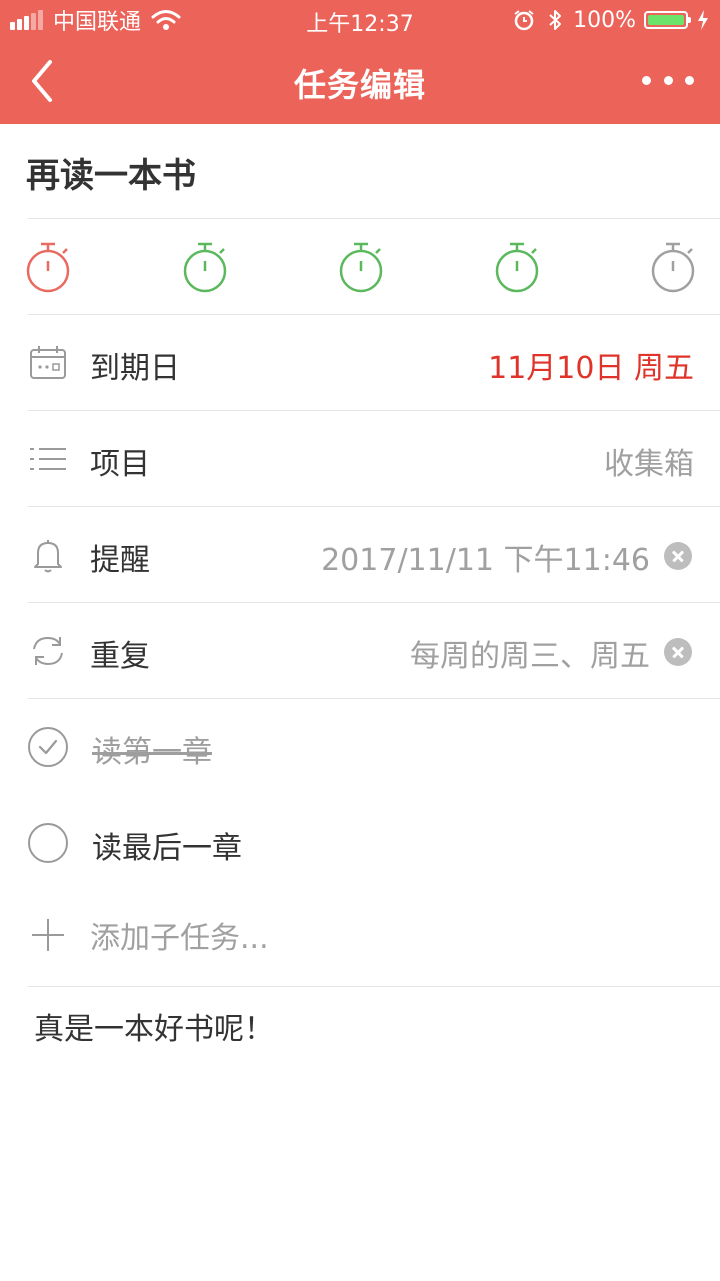 This screenshot has height=1281, width=720. I want to click on list-icon, so click(48, 459).